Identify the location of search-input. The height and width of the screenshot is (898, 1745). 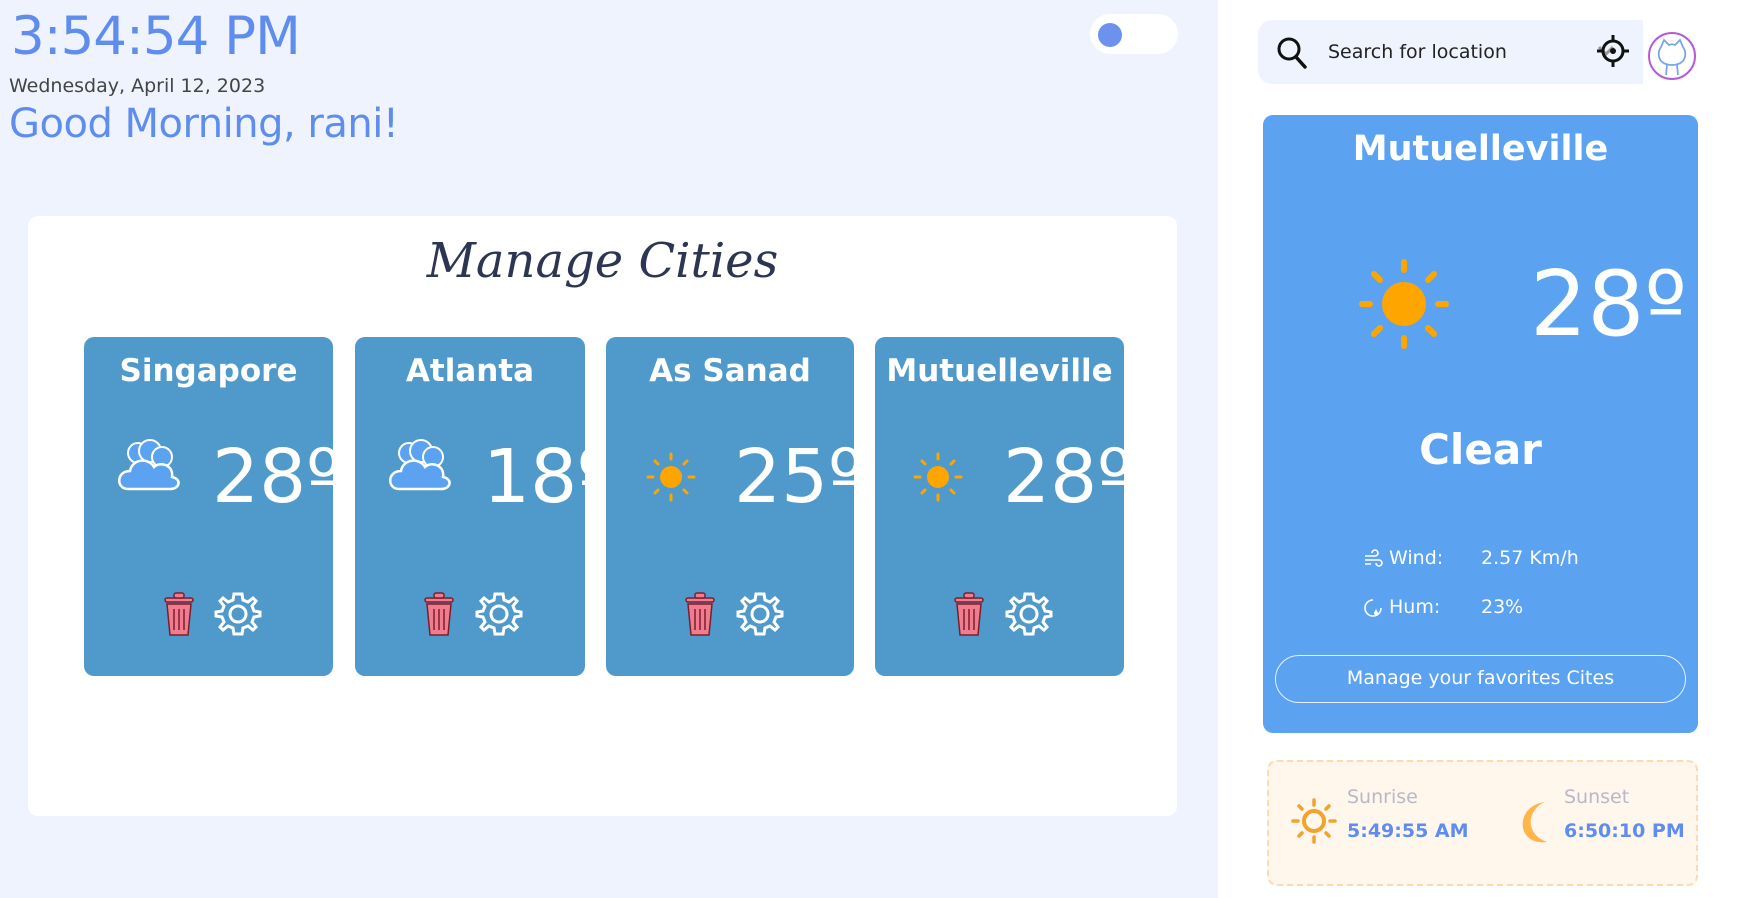
(1453, 52).